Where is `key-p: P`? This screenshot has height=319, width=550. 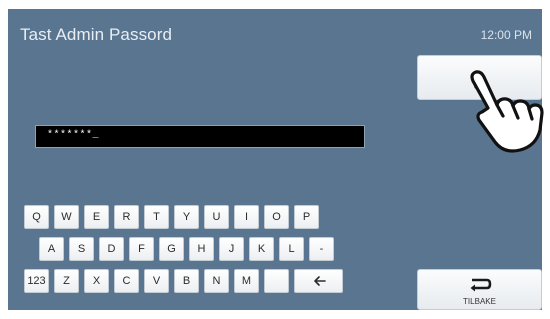 key-p: P is located at coordinates (306, 217).